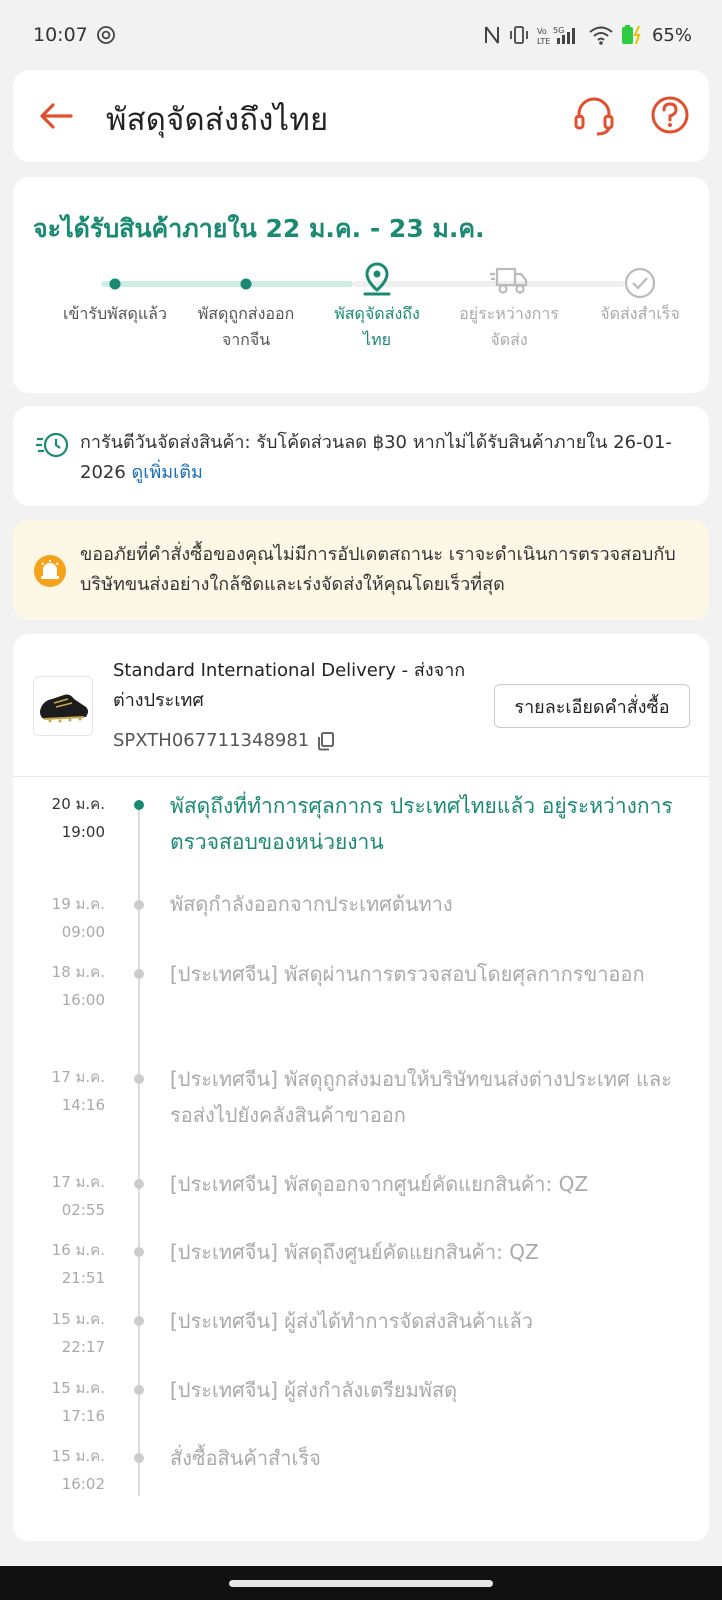 The height and width of the screenshot is (1600, 722). What do you see at coordinates (314, 1390) in the screenshot?
I see `event-text: [ประเทศจีน] ผู้ส่งกำลังเตรียมพัสดุ` at bounding box center [314, 1390].